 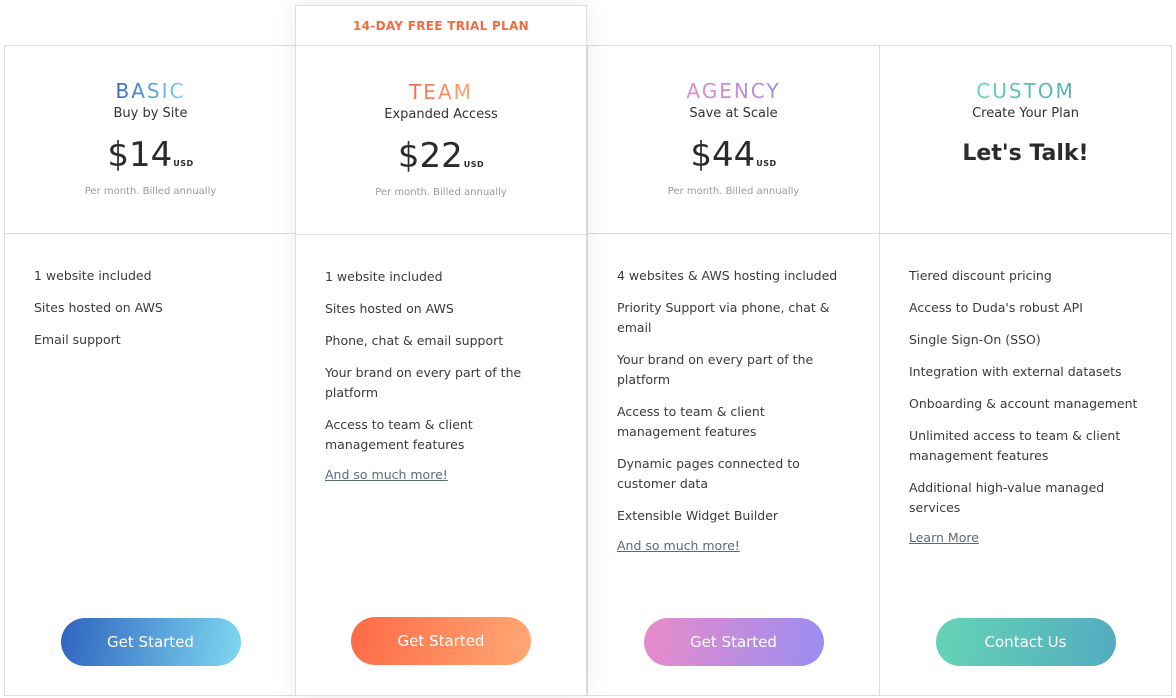 What do you see at coordinates (441, 92) in the screenshot?
I see `plan-name: TEAM` at bounding box center [441, 92].